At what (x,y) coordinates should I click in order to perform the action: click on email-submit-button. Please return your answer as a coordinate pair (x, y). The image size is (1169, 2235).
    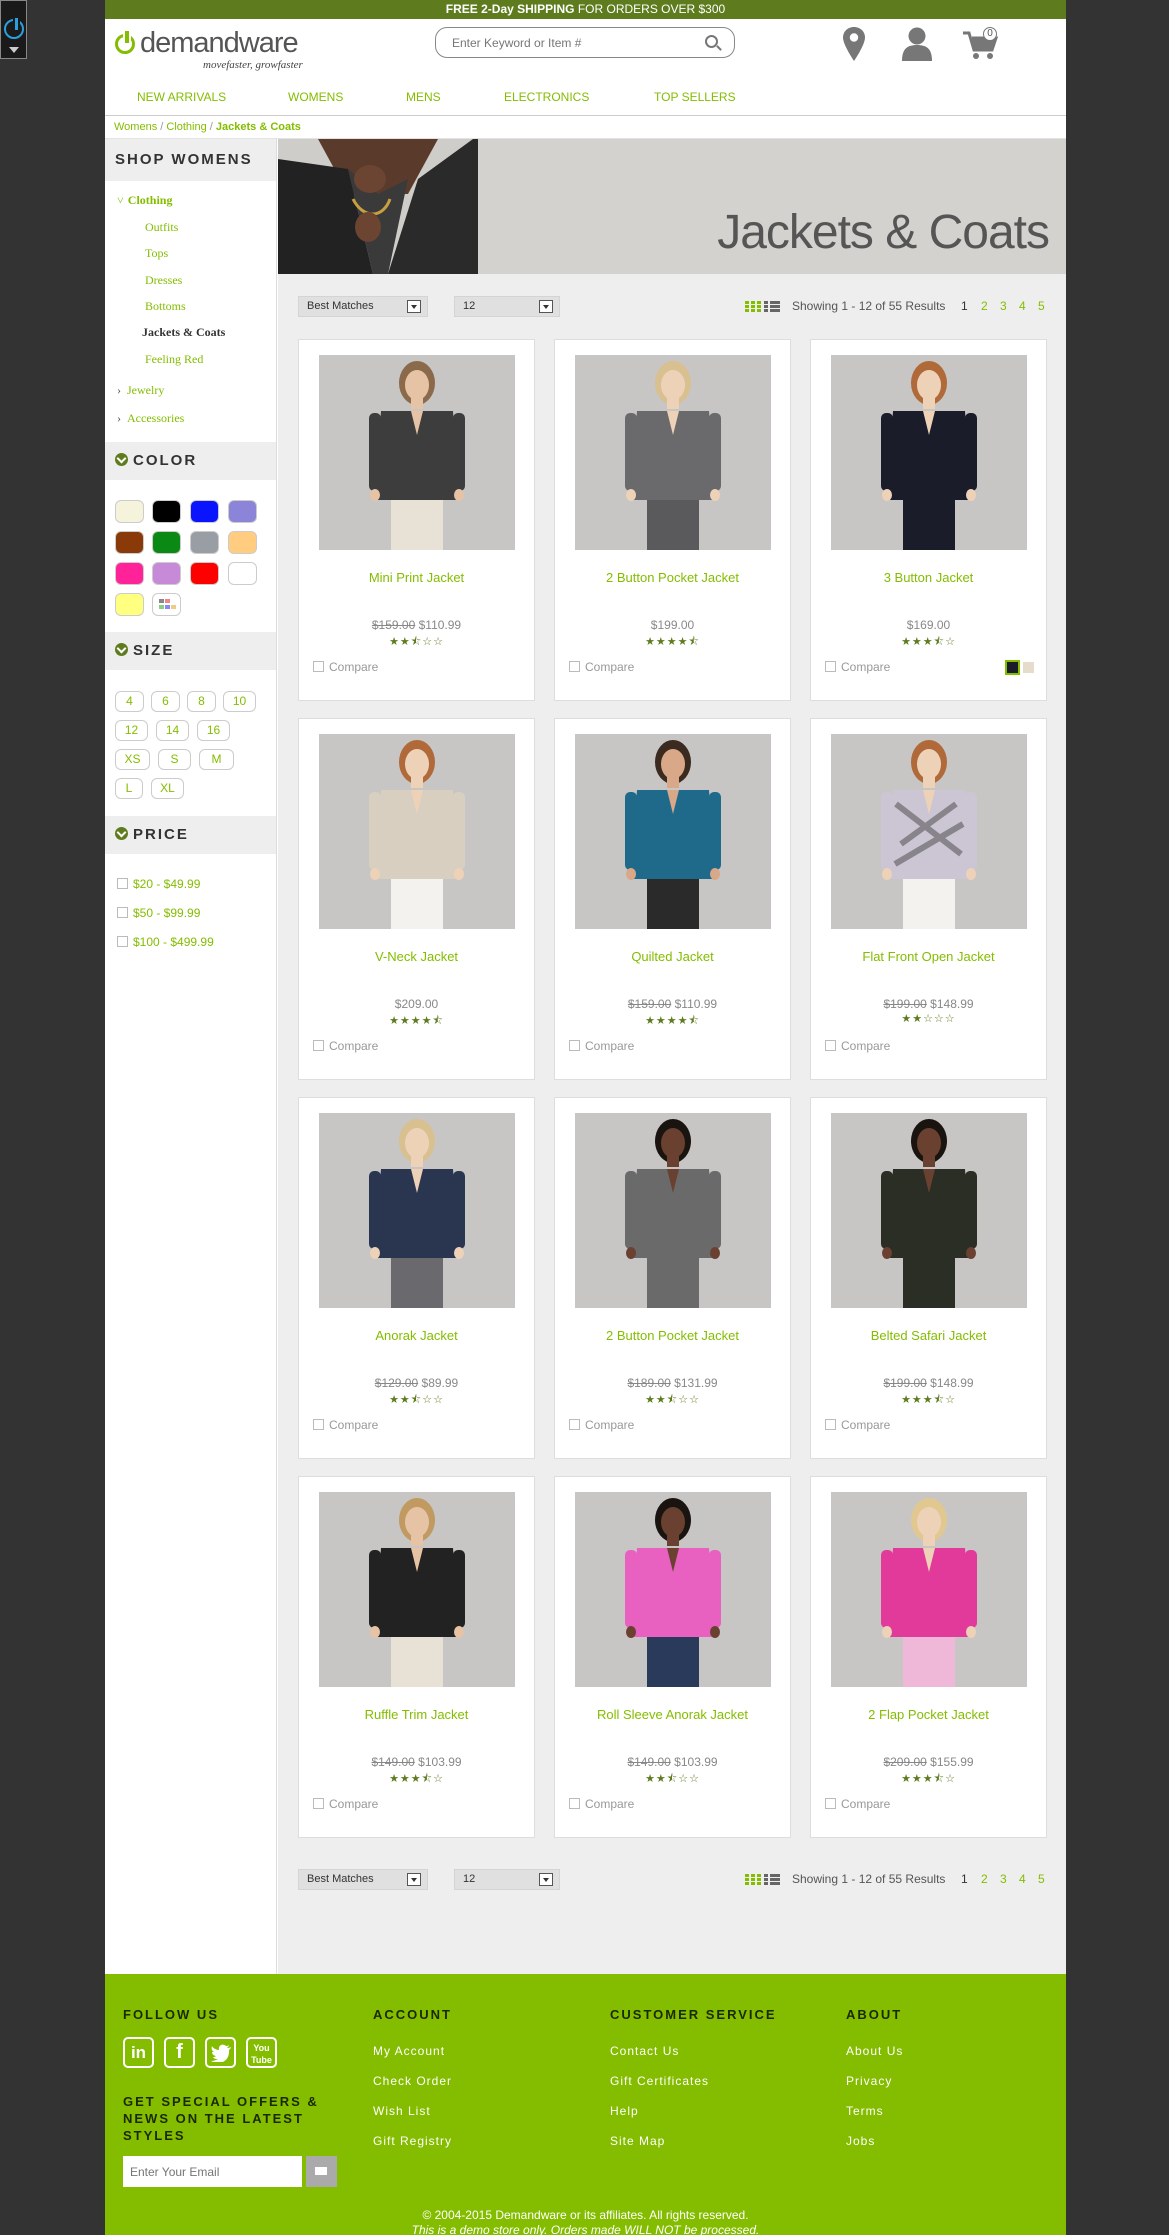
    Looking at the image, I should click on (321, 2171).